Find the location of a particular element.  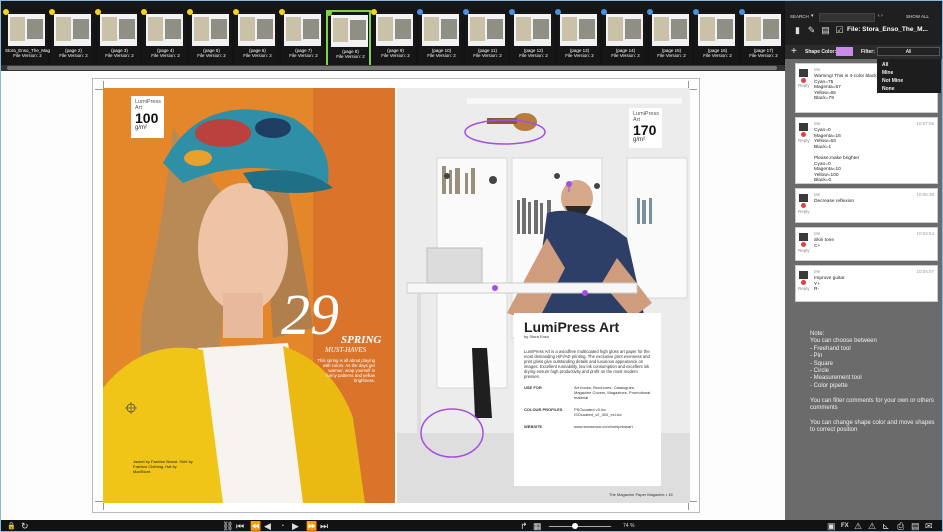

page-thumbnail: (page 14) File Version: 2 is located at coordinates (624, 38).